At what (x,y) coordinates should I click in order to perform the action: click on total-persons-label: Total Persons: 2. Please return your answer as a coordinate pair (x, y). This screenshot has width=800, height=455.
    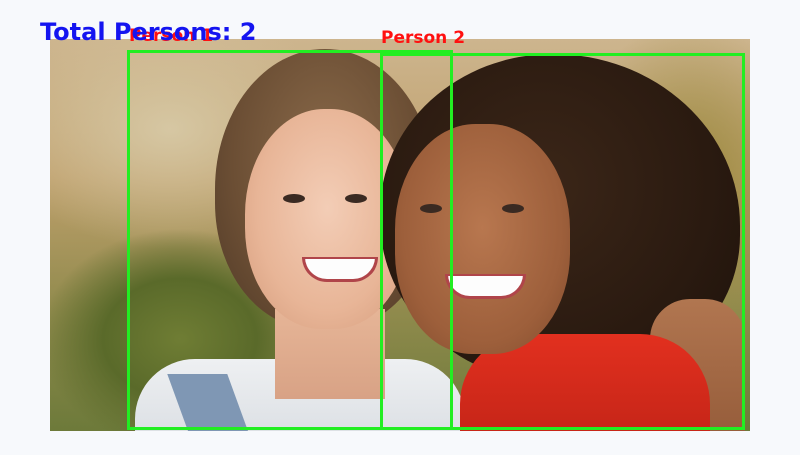
    Looking at the image, I should click on (148, 32).